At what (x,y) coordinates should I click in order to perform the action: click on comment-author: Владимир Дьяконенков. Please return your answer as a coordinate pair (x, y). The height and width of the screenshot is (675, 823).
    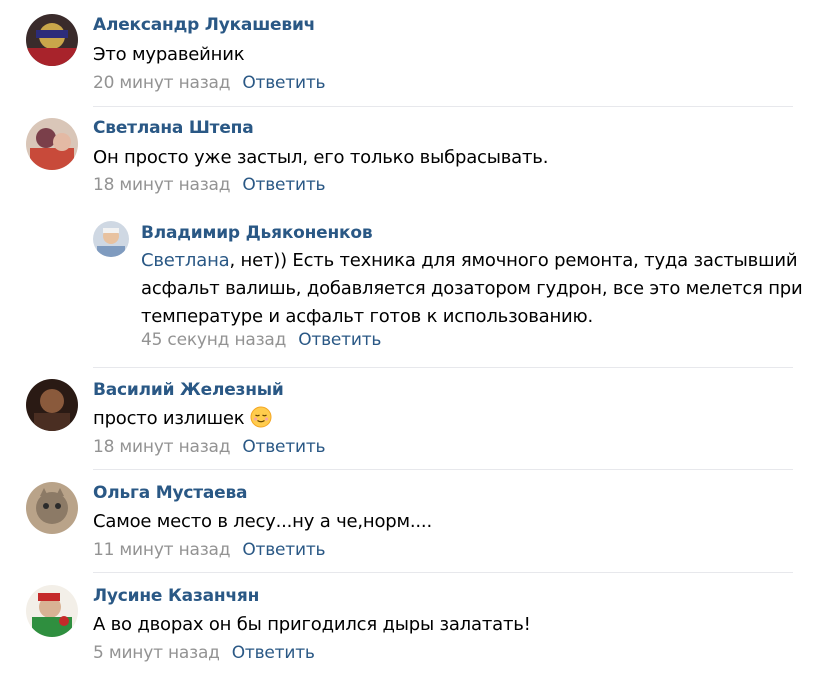
    Looking at the image, I should click on (257, 233).